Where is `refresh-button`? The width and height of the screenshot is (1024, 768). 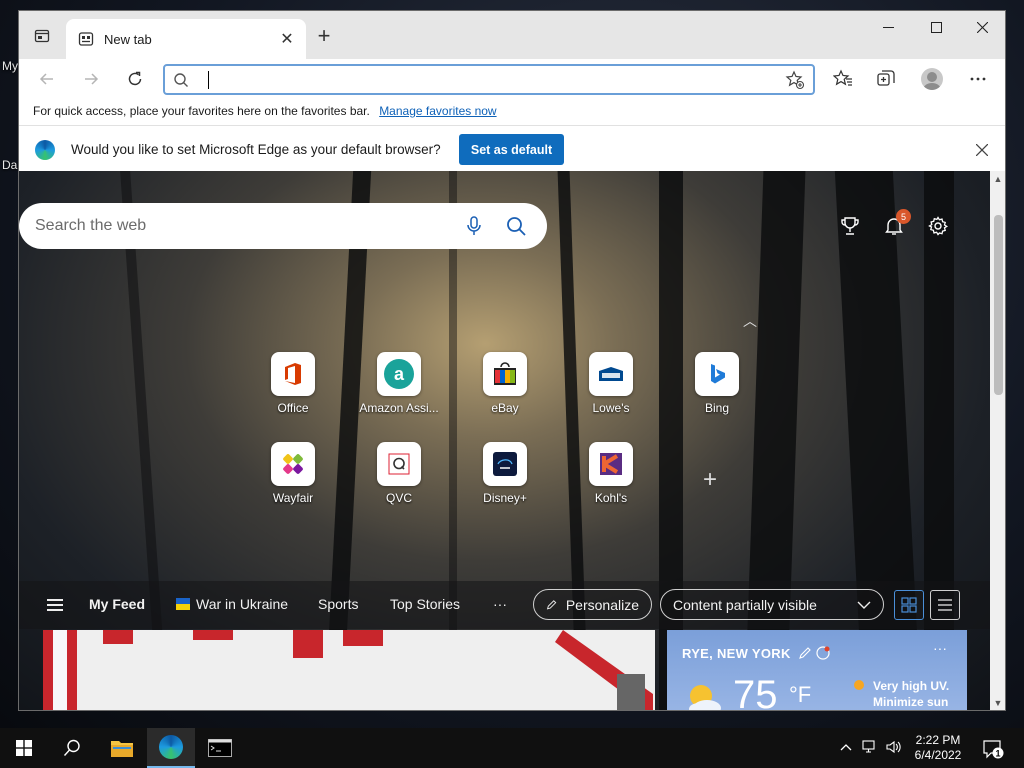 refresh-button is located at coordinates (135, 79).